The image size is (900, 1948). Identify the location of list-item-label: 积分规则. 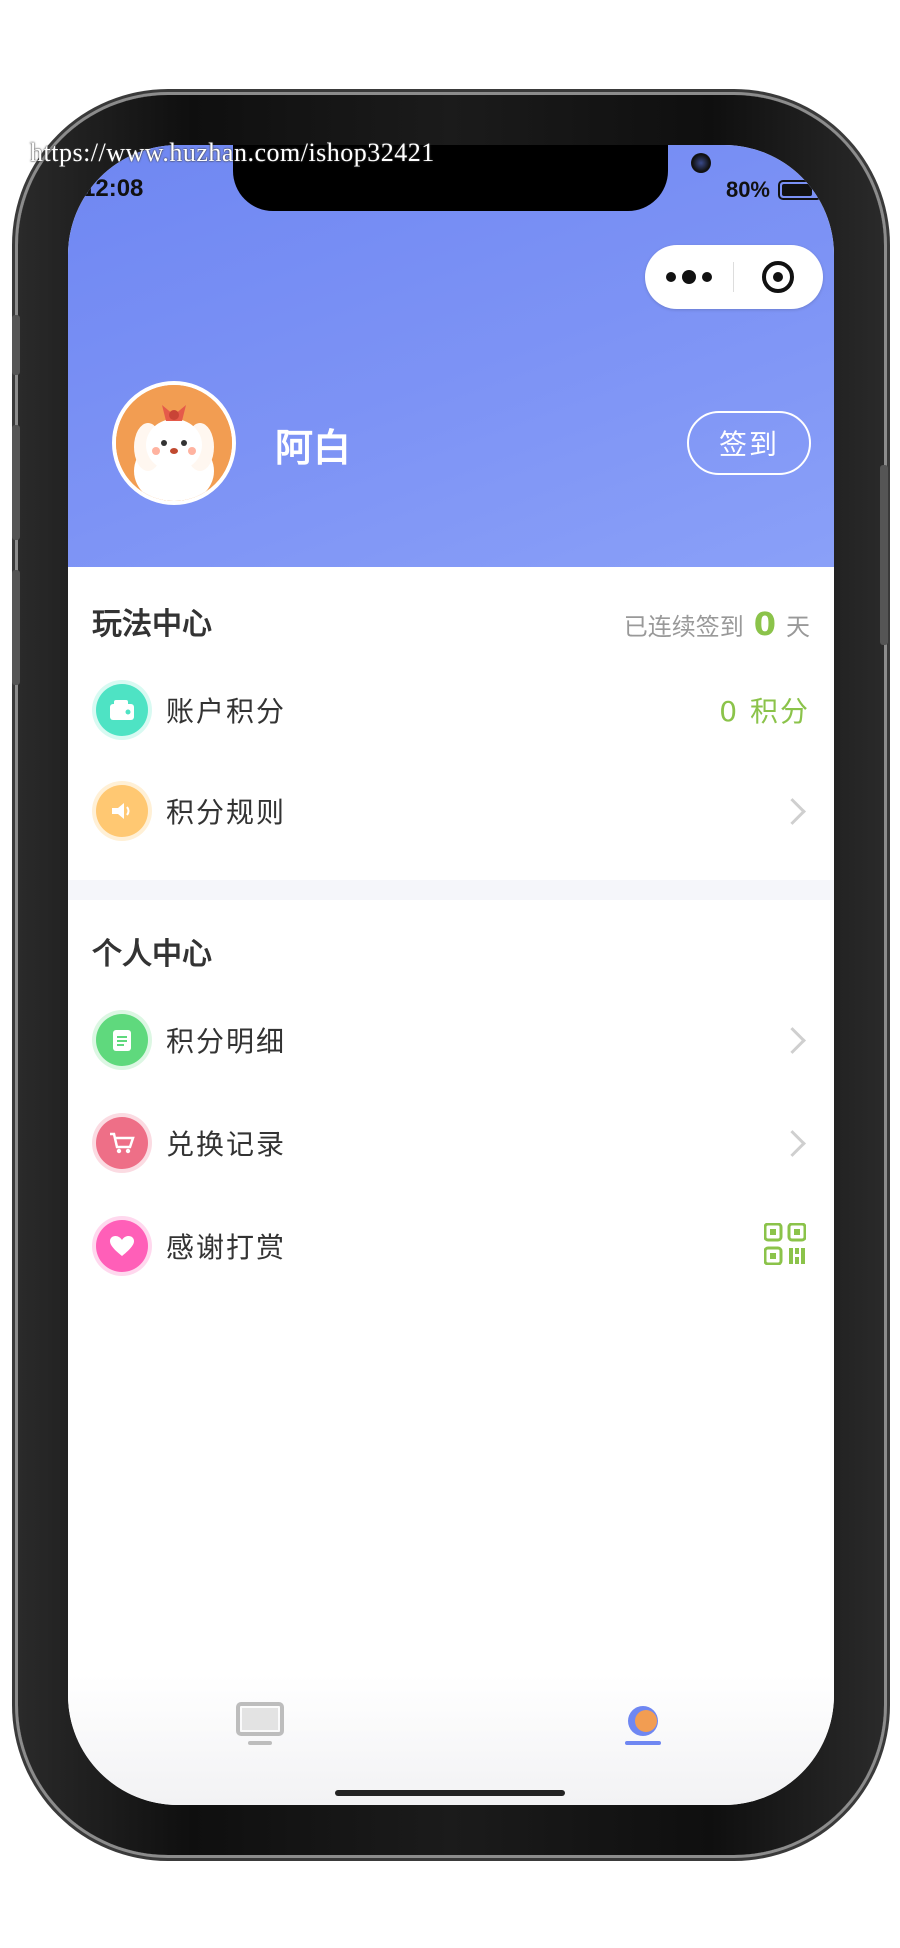
(226, 812).